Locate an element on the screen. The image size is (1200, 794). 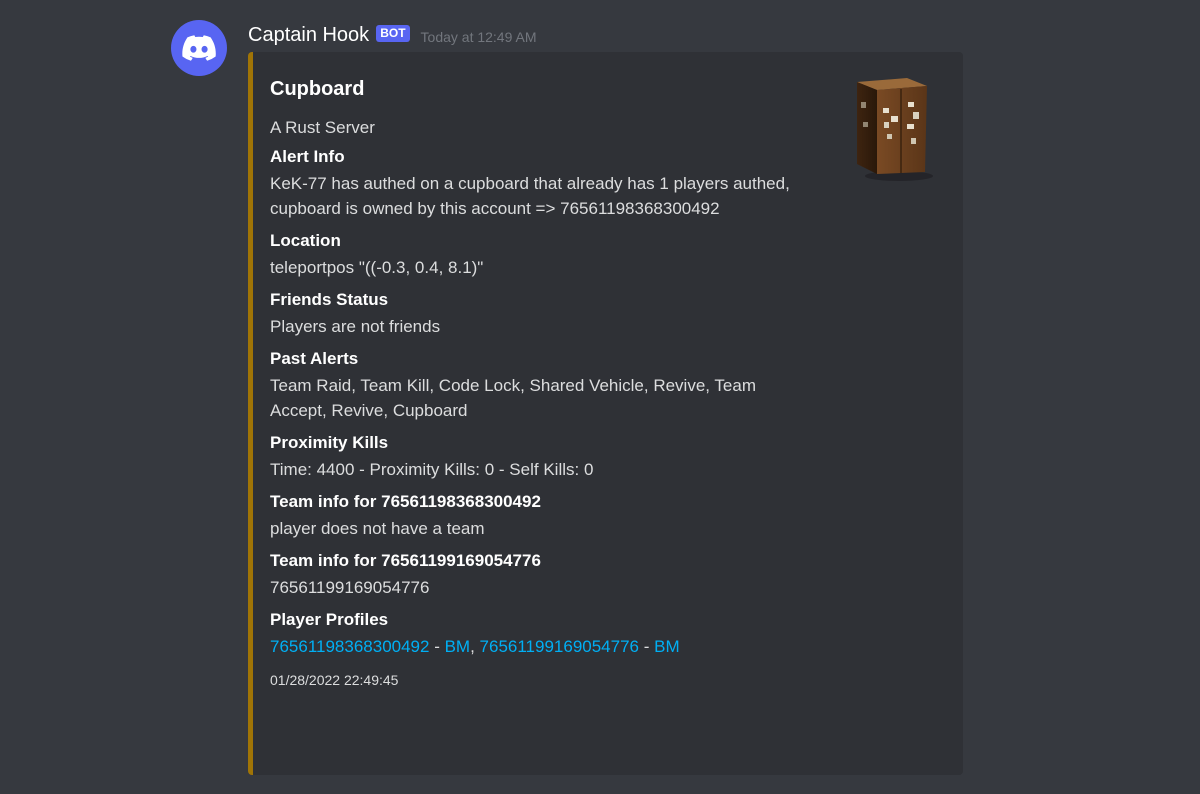
bot-badge: BOT is located at coordinates (393, 33).